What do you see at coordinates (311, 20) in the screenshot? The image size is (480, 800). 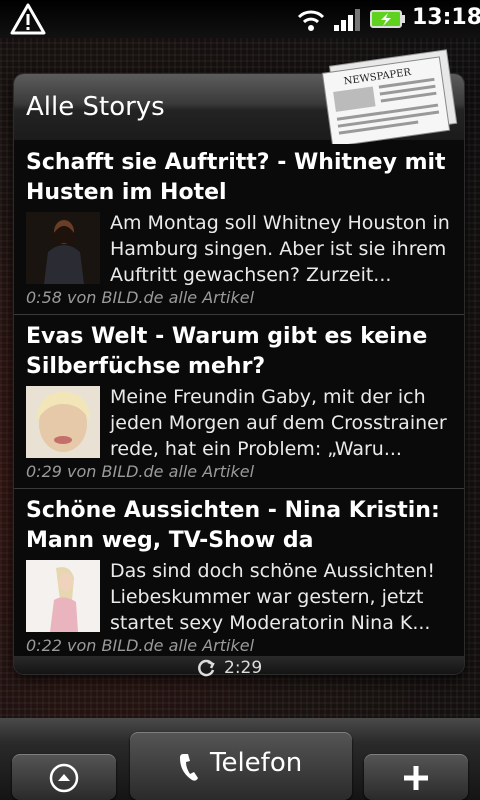 I see `wifi-icon` at bounding box center [311, 20].